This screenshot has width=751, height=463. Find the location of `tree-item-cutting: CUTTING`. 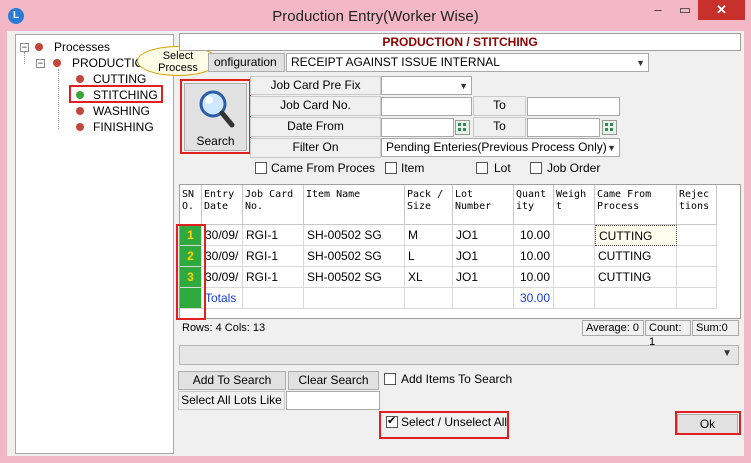

tree-item-cutting: CUTTING is located at coordinates (119, 79).